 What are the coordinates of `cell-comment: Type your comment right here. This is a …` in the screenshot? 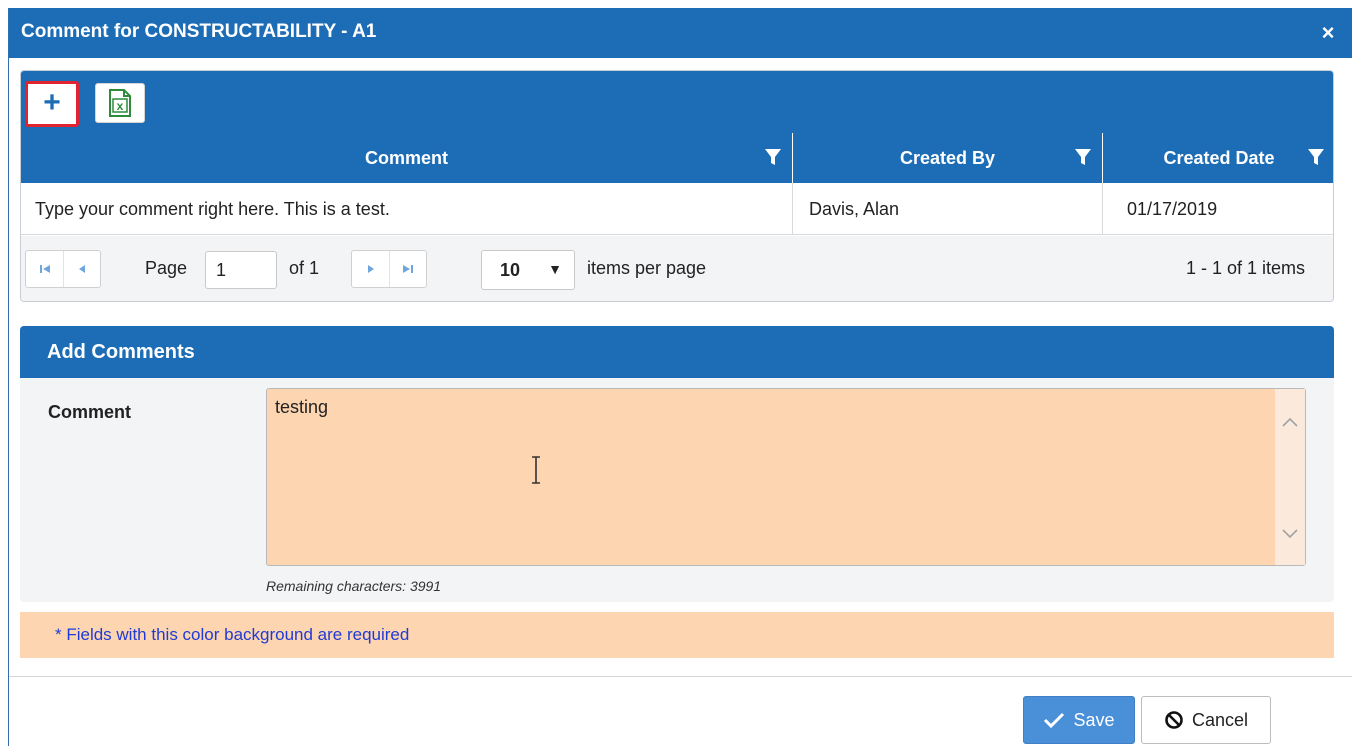 It's located at (407, 209).